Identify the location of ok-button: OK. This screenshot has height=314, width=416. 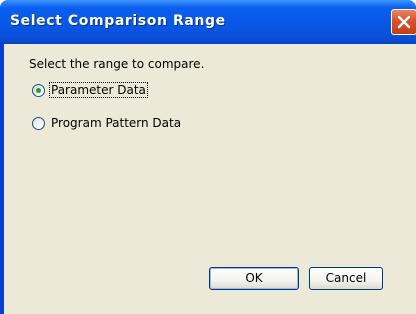
(254, 278).